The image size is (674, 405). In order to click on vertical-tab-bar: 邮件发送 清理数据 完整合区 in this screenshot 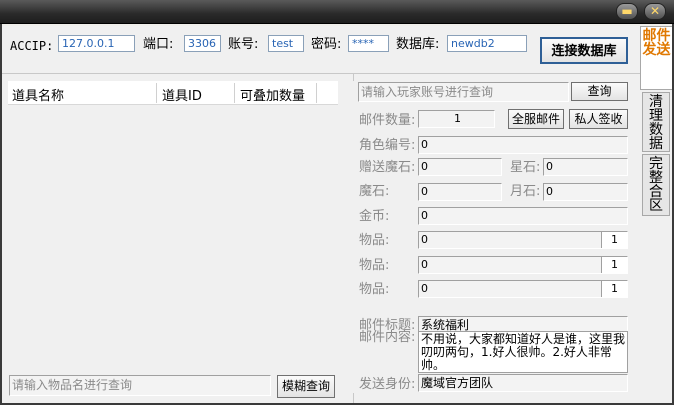, I will do `click(656, 214)`.